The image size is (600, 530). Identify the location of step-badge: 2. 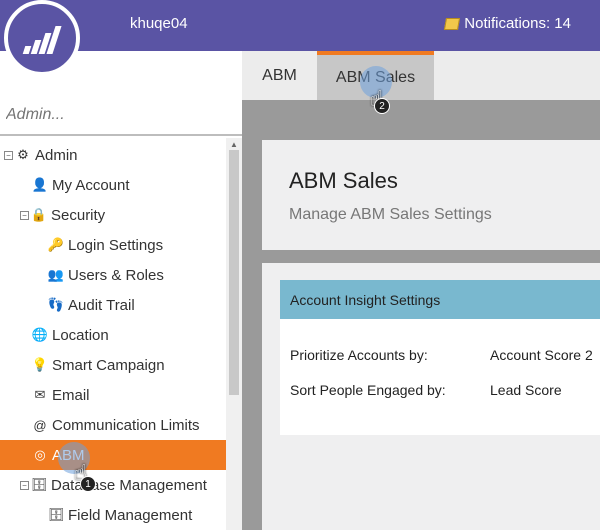
(382, 106).